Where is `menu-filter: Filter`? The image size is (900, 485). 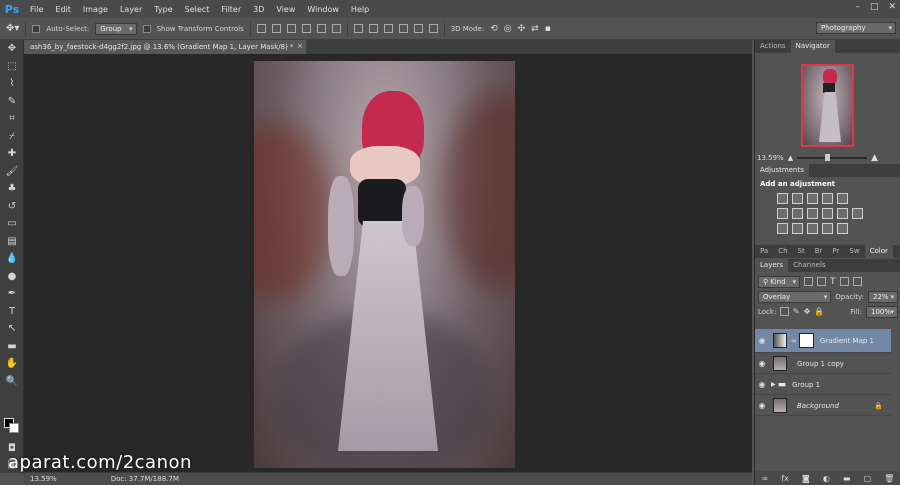 menu-filter: Filter is located at coordinates (231, 9).